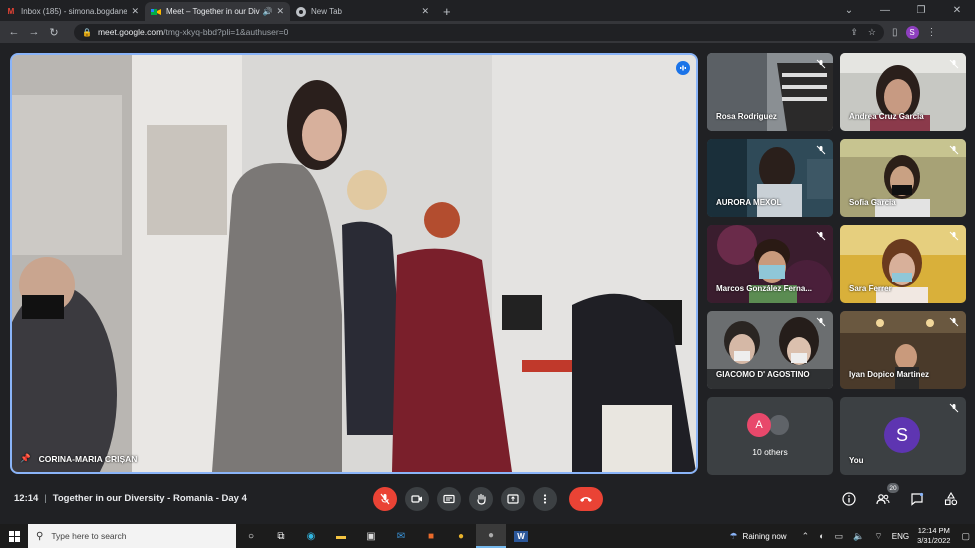 This screenshot has width=975, height=548. What do you see at coordinates (872, 32) in the screenshot?
I see `bookmark-star-icon: ☆` at bounding box center [872, 32].